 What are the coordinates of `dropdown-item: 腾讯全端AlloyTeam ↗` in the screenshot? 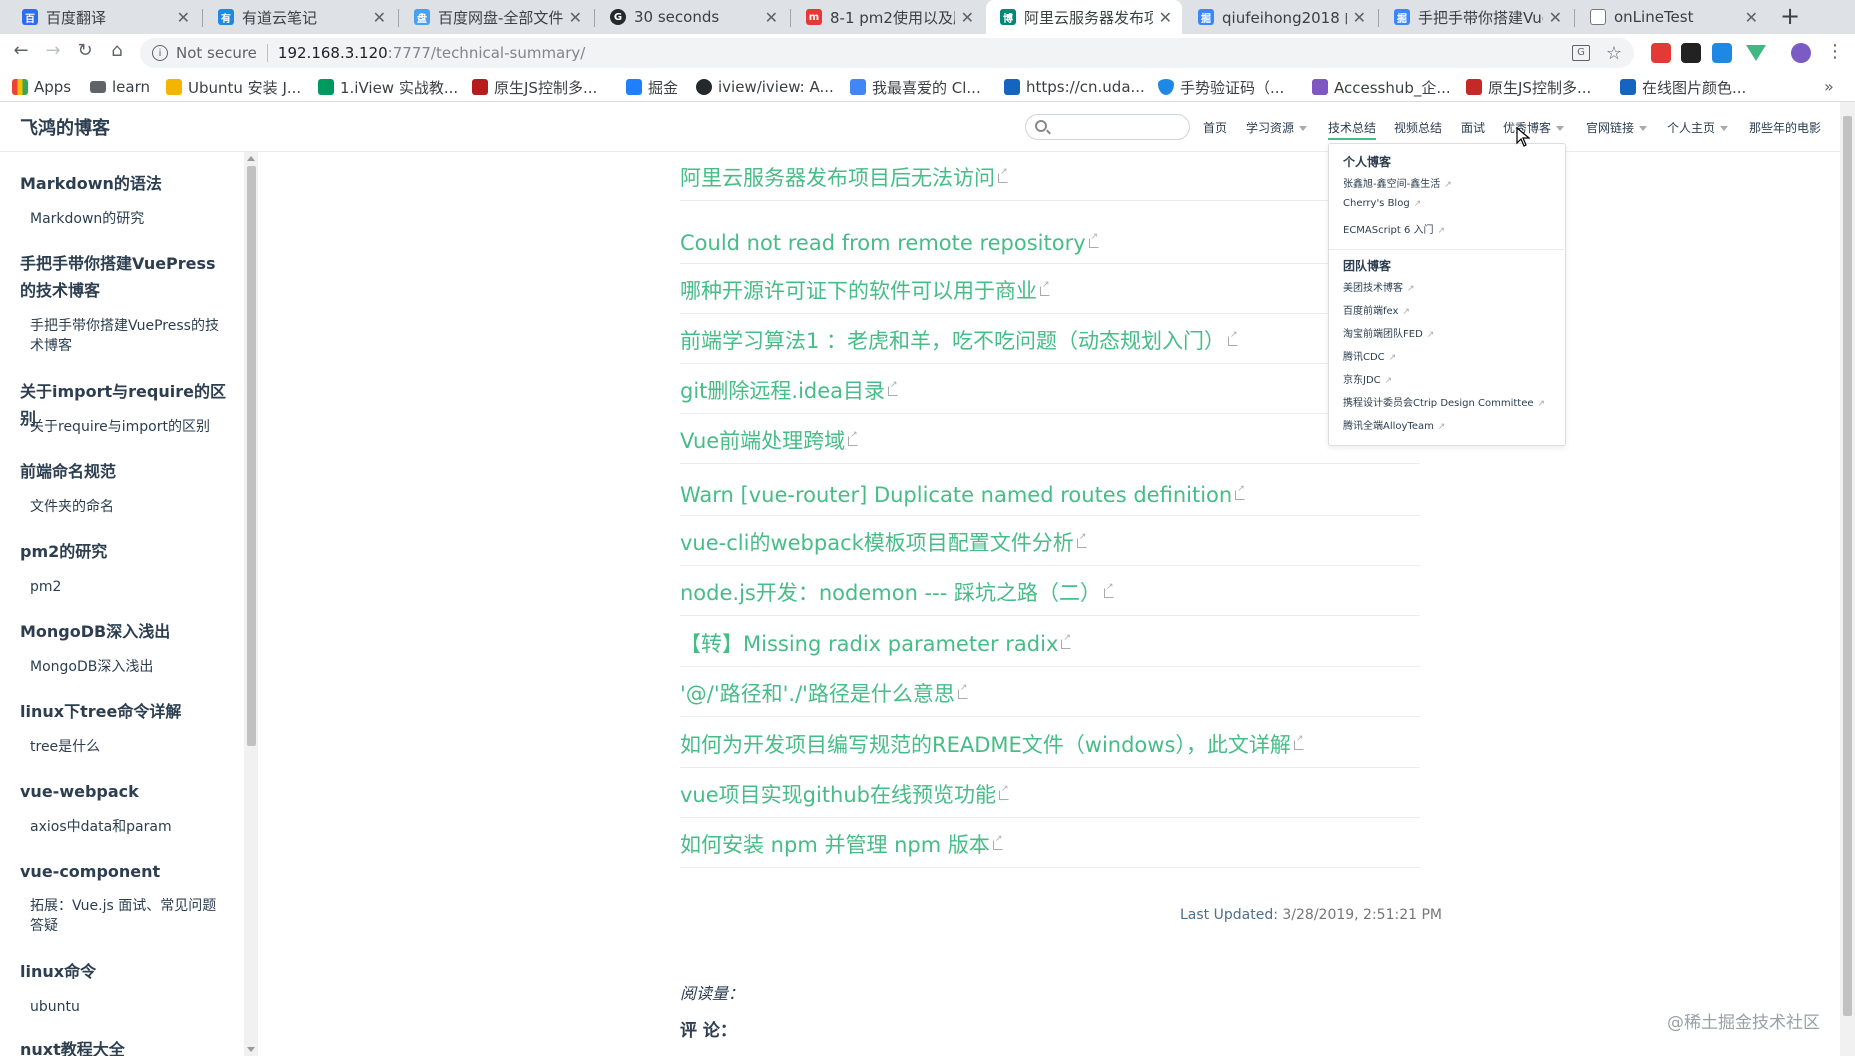 It's located at (1394, 424).